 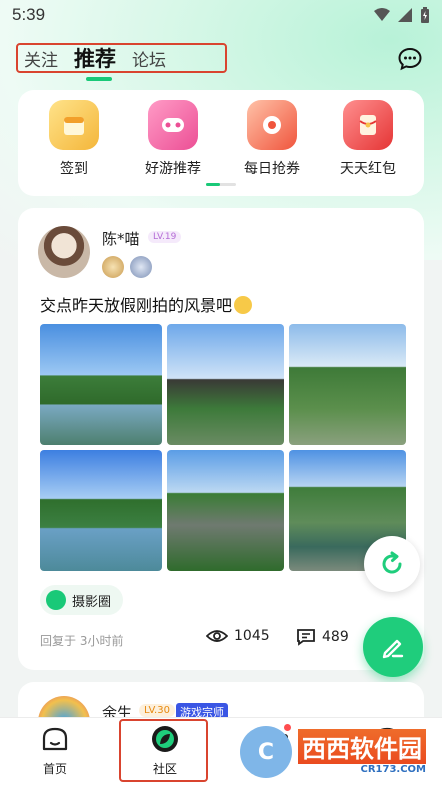 I want to click on pencil-icon, so click(x=393, y=649).